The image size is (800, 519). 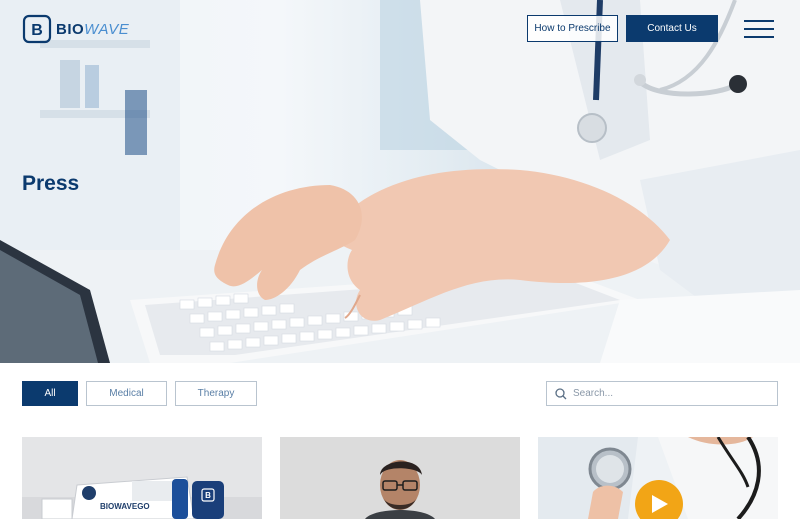 I want to click on search-icon, so click(x=561, y=393).